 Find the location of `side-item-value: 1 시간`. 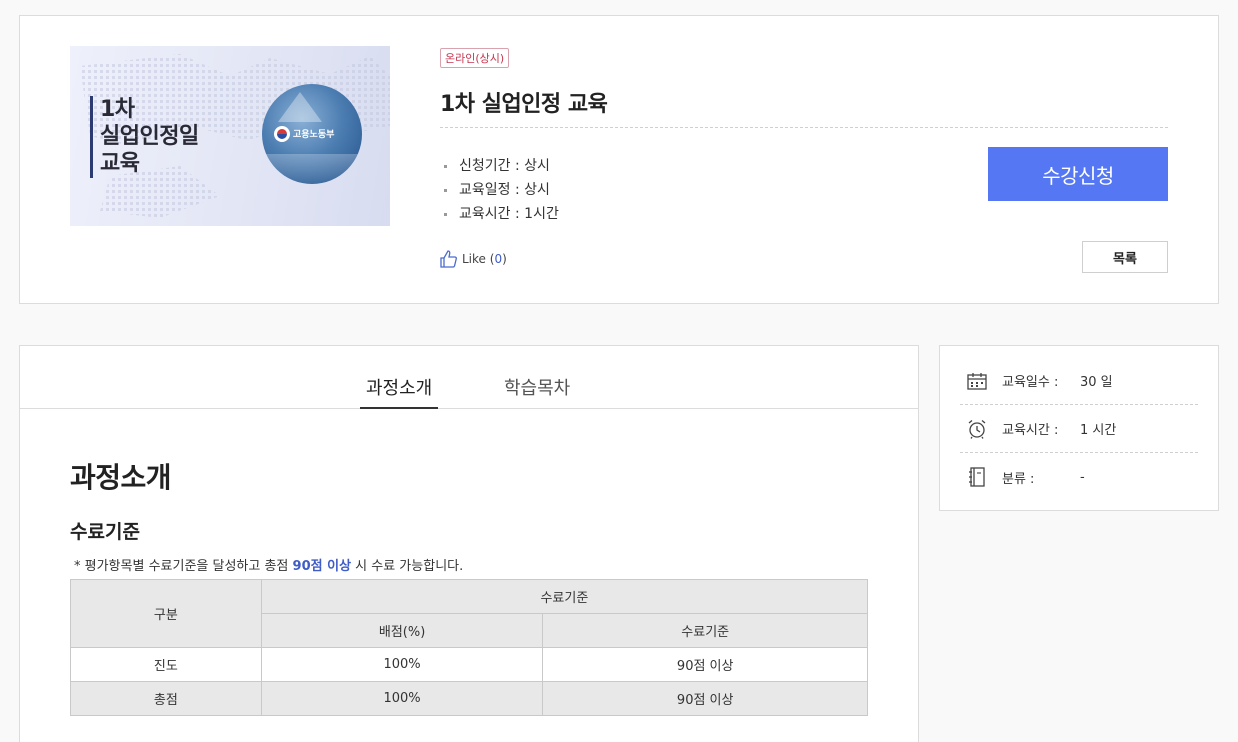

side-item-value: 1 시간 is located at coordinates (1098, 430).